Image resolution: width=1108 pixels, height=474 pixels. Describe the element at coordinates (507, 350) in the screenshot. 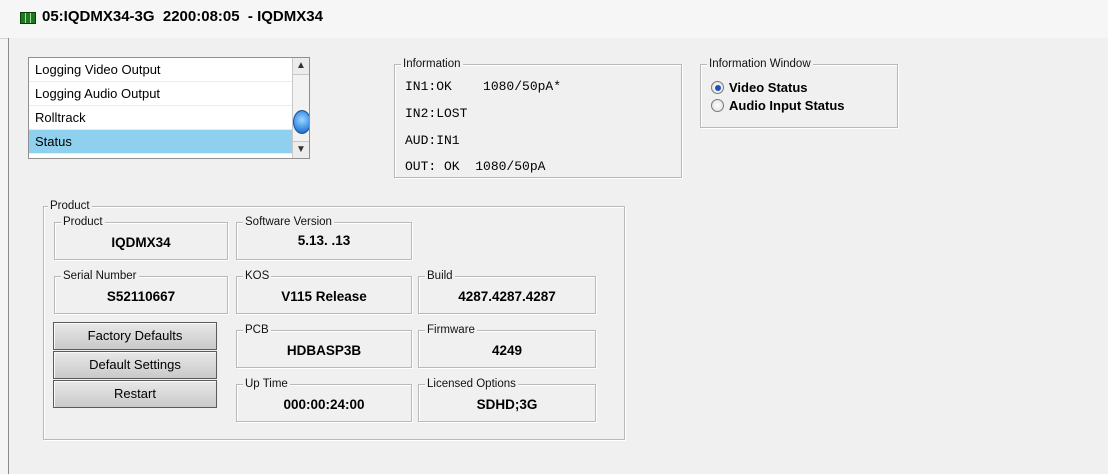

I see `firmware-value: 4249` at that location.